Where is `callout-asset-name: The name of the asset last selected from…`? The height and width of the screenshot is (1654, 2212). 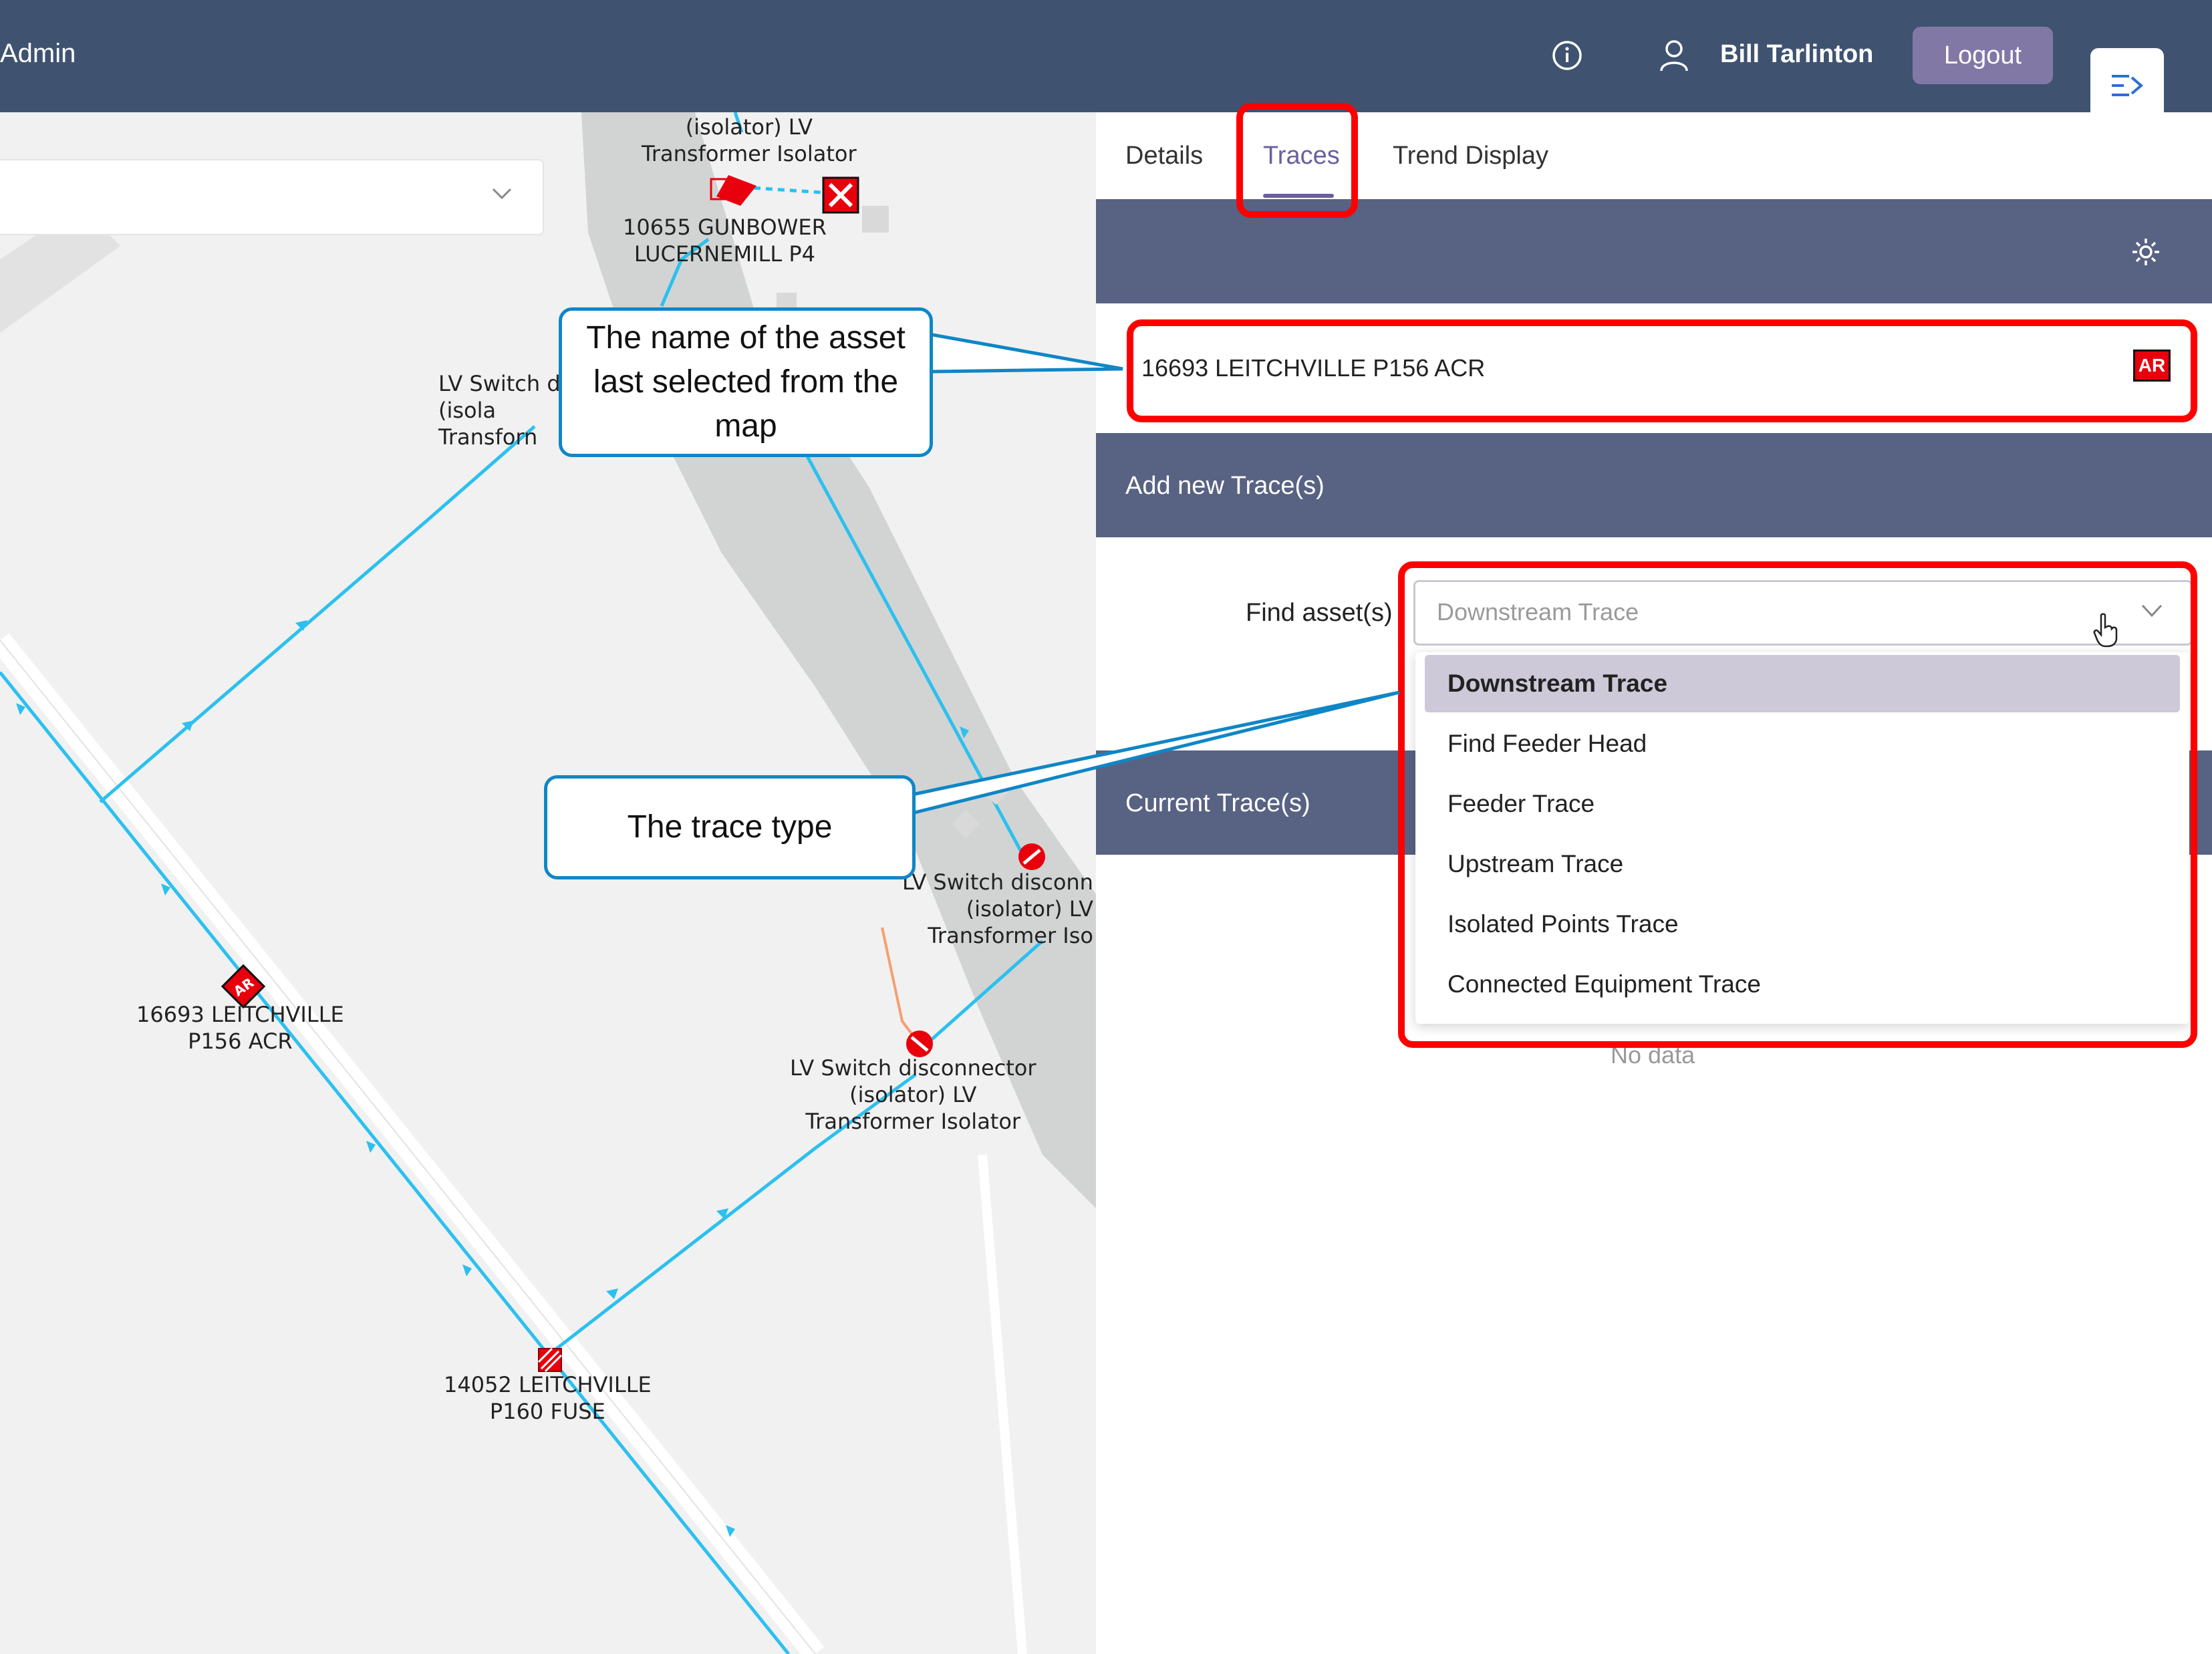 callout-asset-name: The name of the asset last selected from… is located at coordinates (746, 382).